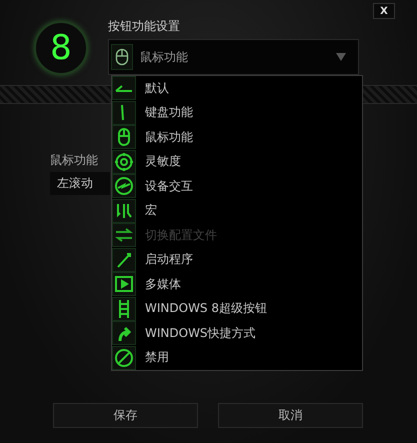  What do you see at coordinates (61, 48) in the screenshot?
I see `key-number: 8` at bounding box center [61, 48].